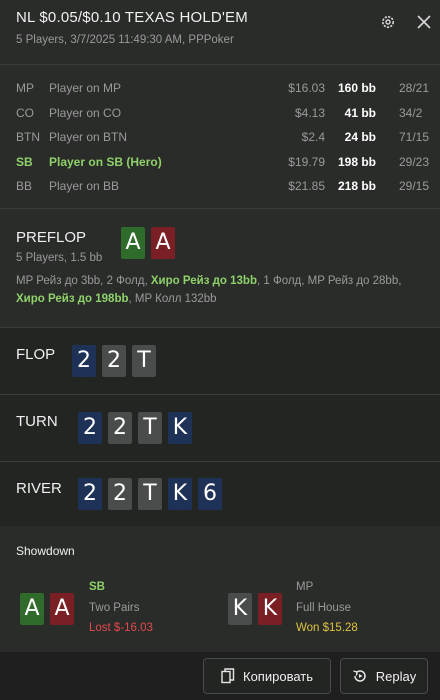 The width and height of the screenshot is (440, 700). Describe the element at coordinates (203, 281) in the screenshot. I see `hero-action: Хиро Рейз до 13bb` at that location.